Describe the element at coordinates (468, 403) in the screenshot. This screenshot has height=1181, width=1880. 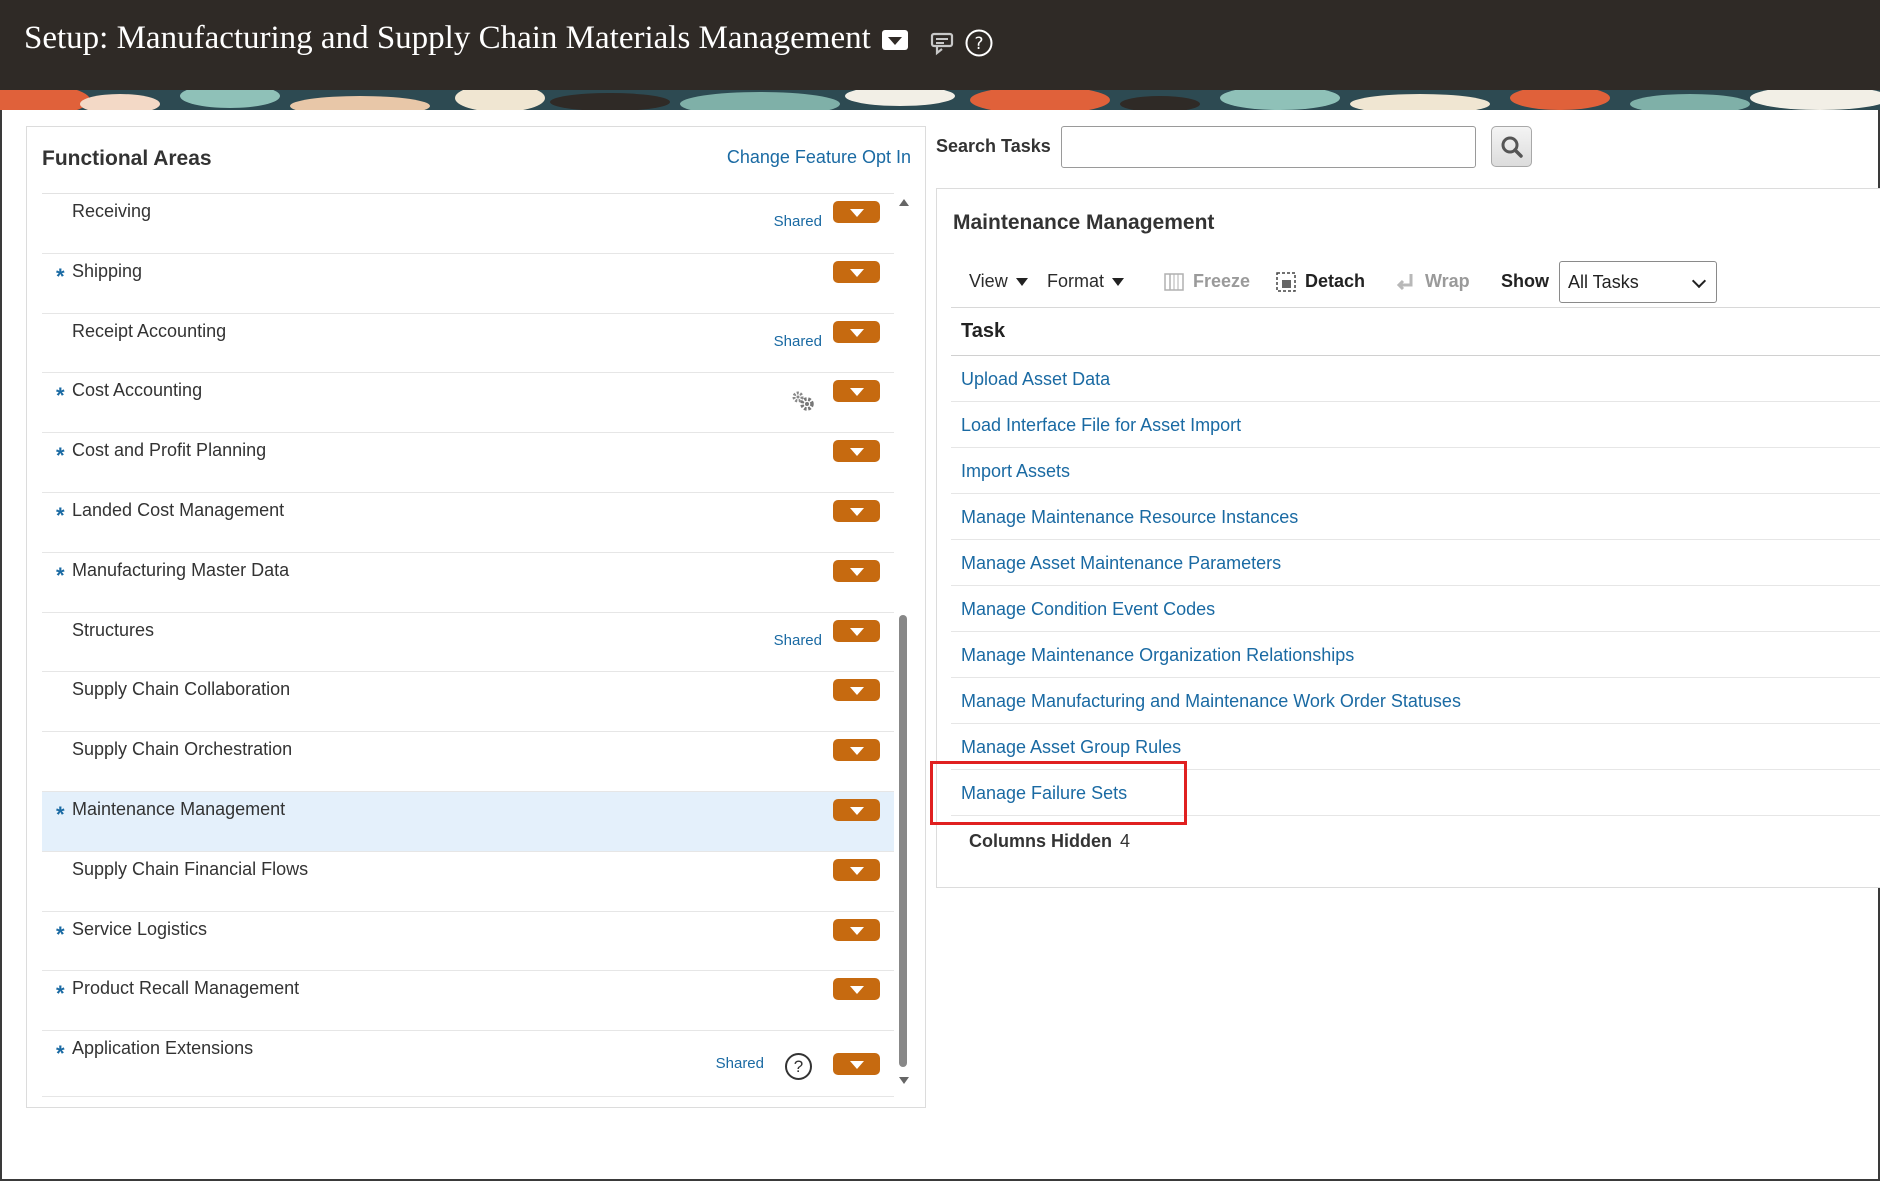
I see `functional-area-row: * Cost Accounting` at that location.